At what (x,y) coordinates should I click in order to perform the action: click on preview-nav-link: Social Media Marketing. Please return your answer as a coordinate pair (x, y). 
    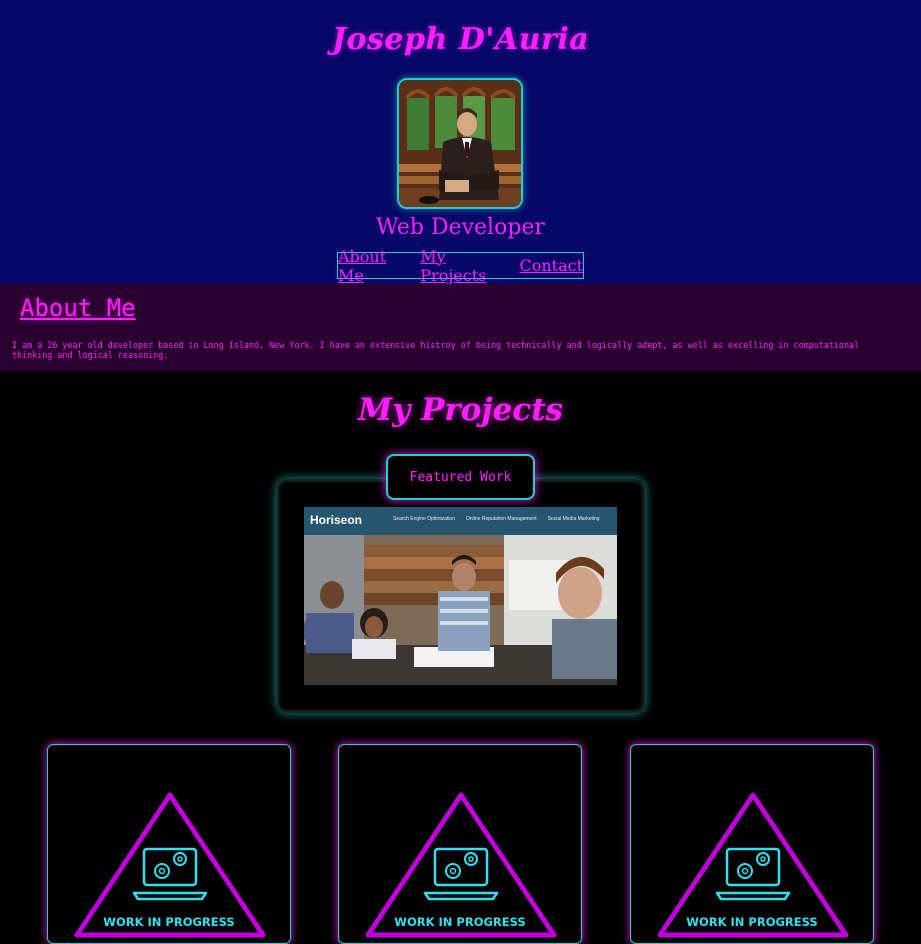
    Looking at the image, I should click on (573, 519).